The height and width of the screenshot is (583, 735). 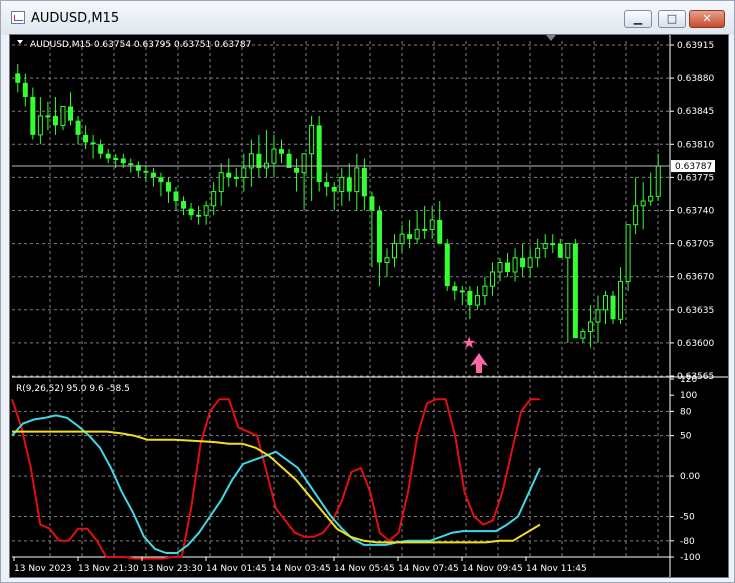 What do you see at coordinates (236, 569) in the screenshot?
I see `time-tick-label: 14 Nov 01:45` at bounding box center [236, 569].